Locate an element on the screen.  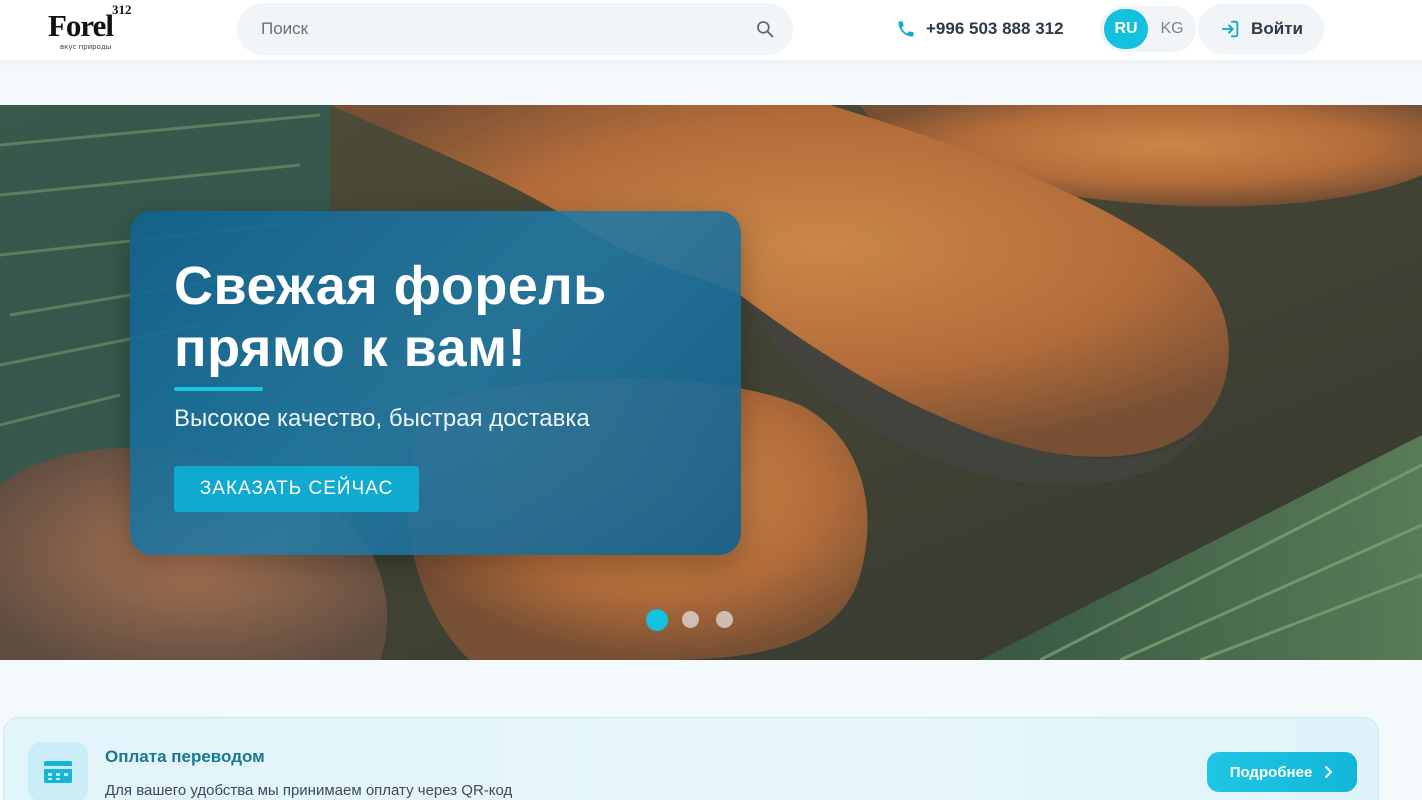
lang-option-ru: RU is located at coordinates (1126, 29).